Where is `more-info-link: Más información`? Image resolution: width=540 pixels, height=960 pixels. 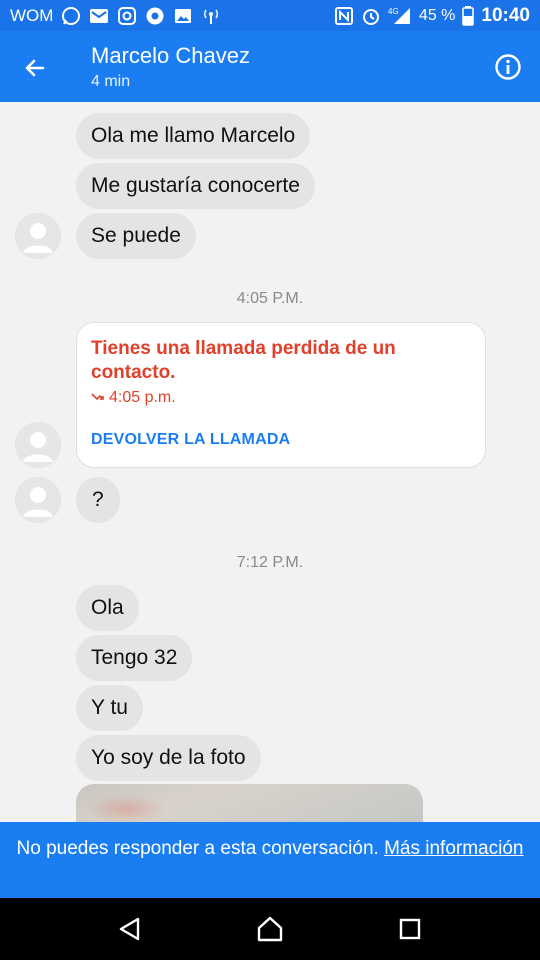
more-info-link: Más información is located at coordinates (453, 848).